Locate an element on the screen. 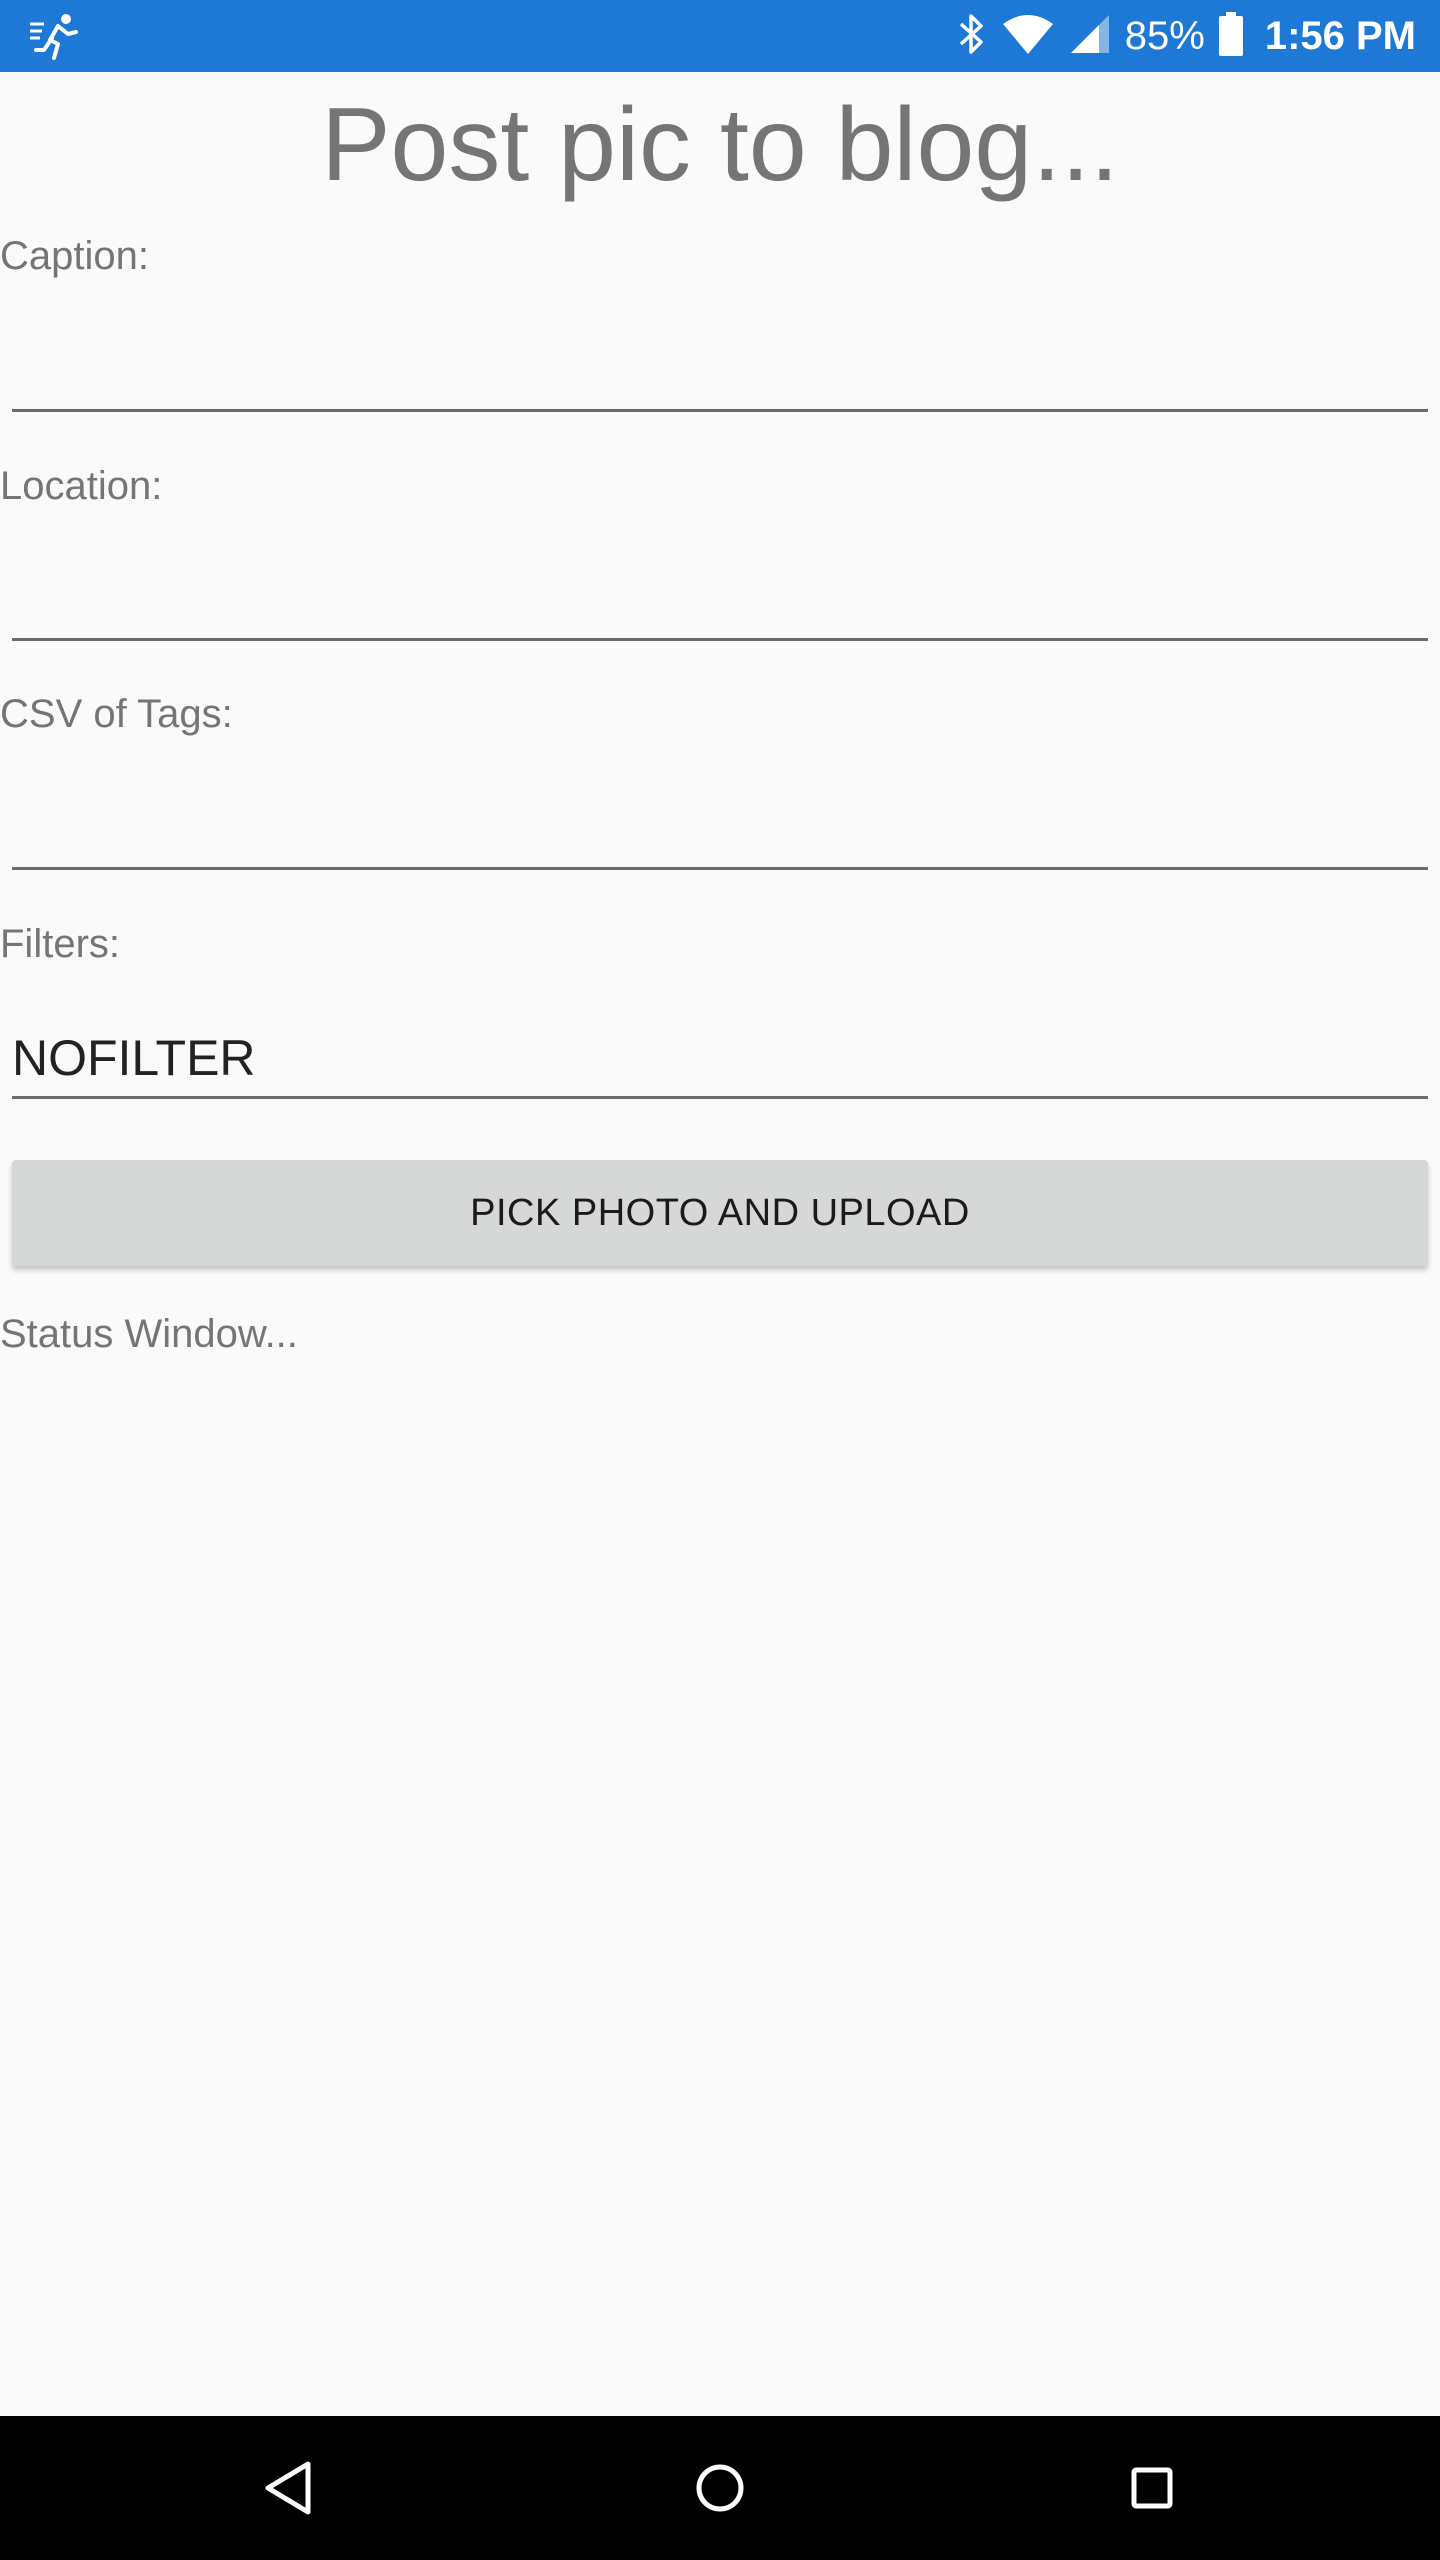  filters-label: Filters: is located at coordinates (60, 944).